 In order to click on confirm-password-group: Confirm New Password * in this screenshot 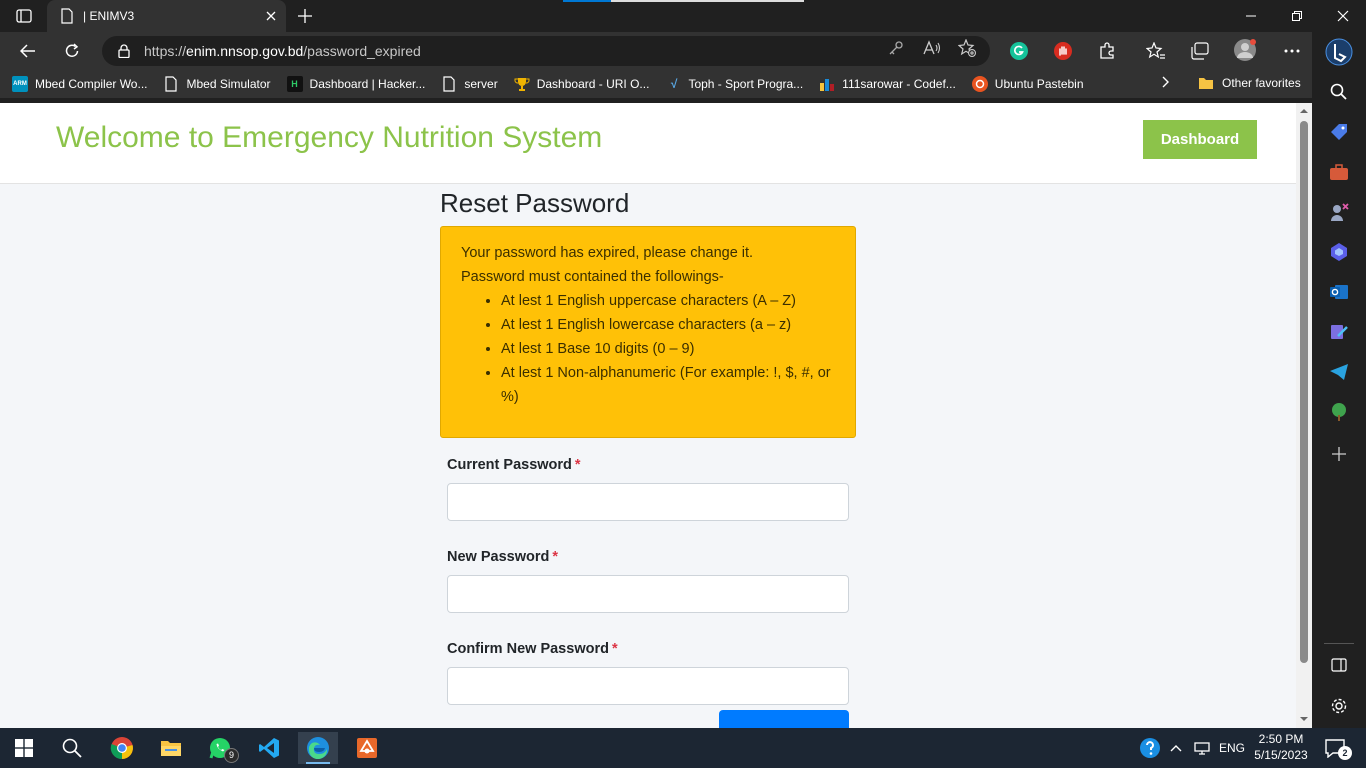, I will do `click(648, 673)`.